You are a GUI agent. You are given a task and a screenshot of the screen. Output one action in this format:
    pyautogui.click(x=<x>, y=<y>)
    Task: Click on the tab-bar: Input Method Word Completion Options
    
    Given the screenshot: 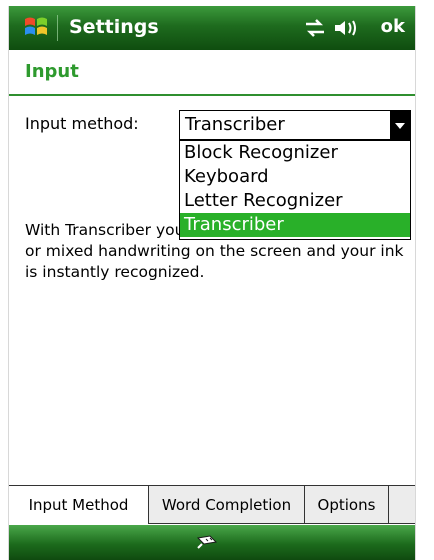 What is the action you would take?
    pyautogui.click(x=212, y=505)
    